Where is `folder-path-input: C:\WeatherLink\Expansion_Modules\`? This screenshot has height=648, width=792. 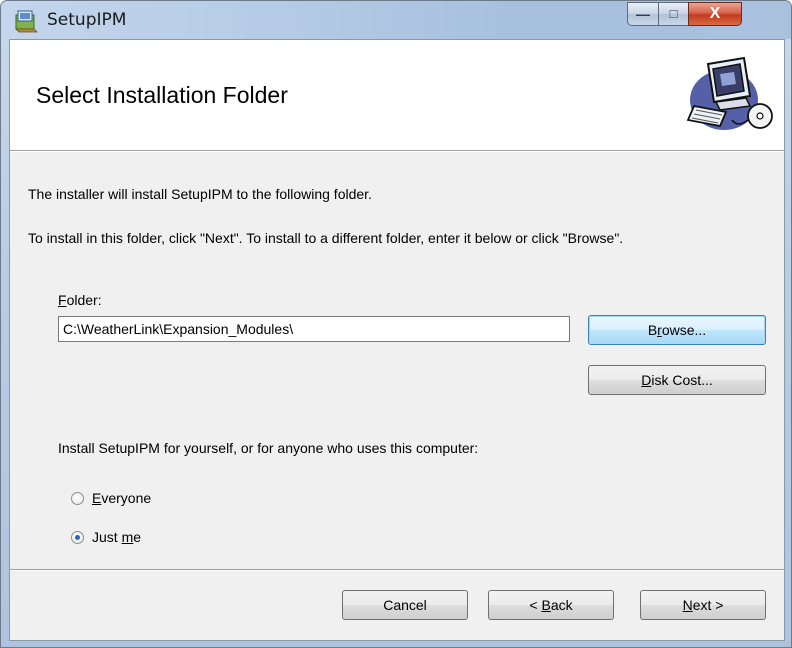 folder-path-input: C:\WeatherLink\Expansion_Modules\ is located at coordinates (314, 329).